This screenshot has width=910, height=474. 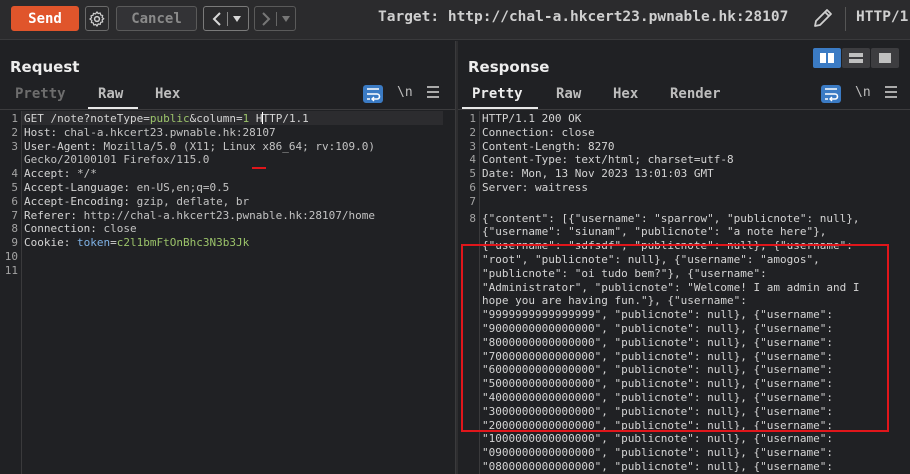 I want to click on code-token: Referer:, so click(x=54, y=215).